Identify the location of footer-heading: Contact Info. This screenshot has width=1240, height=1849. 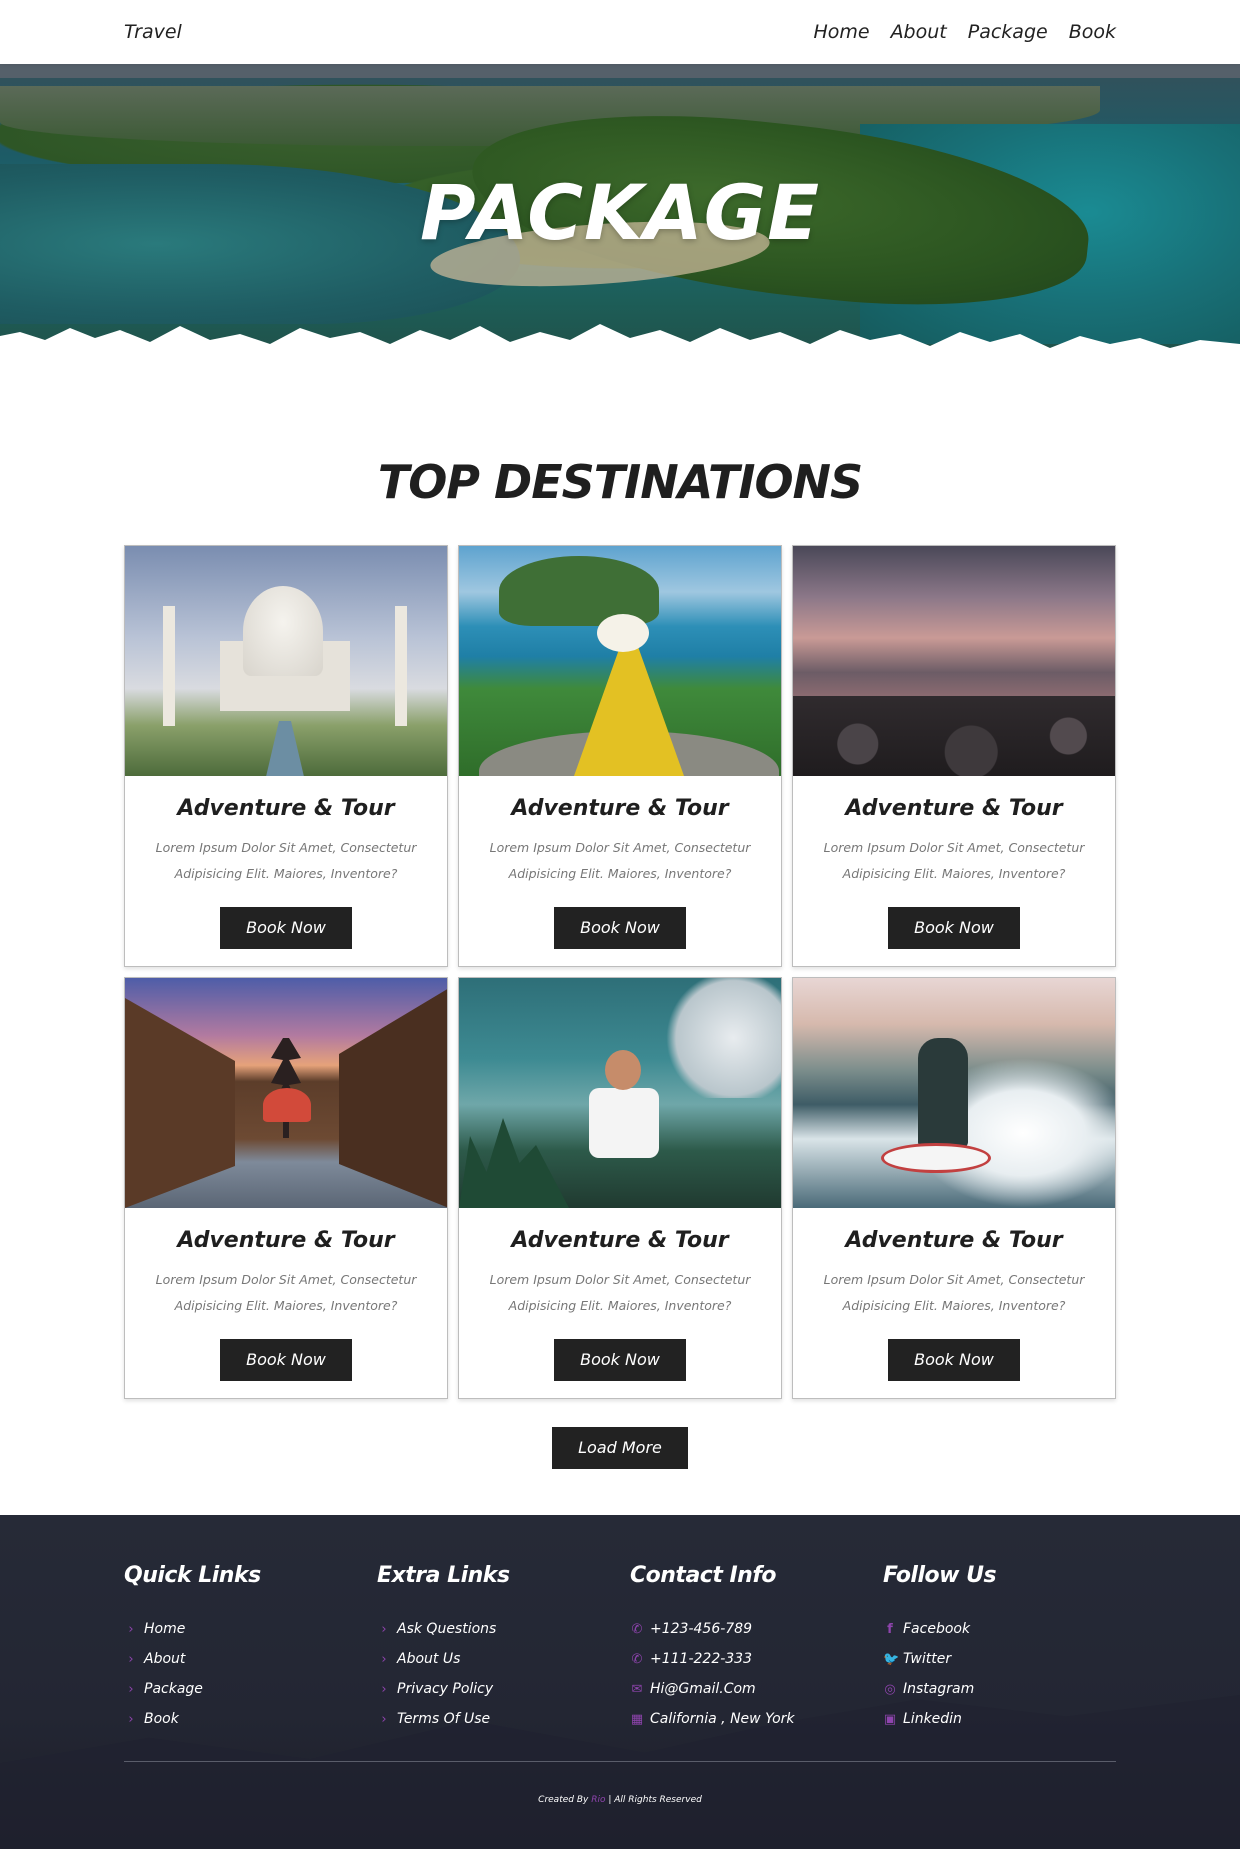
(703, 1575).